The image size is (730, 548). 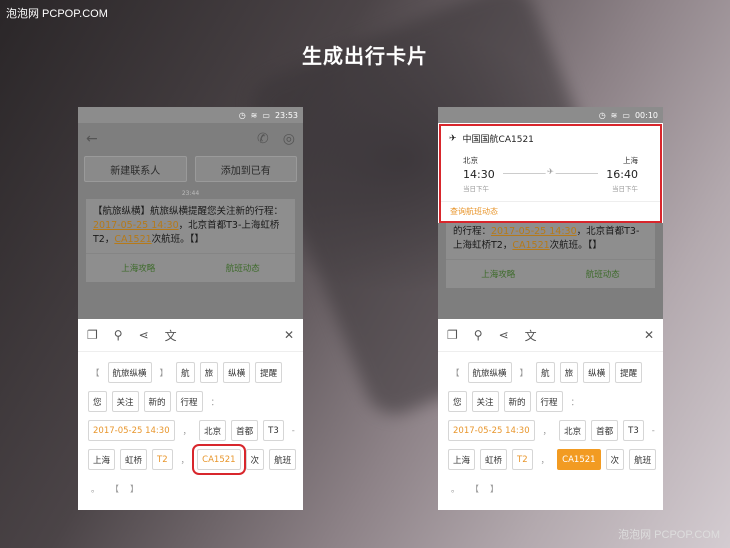 I want to click on to-sub: 当日下午, so click(x=625, y=189).